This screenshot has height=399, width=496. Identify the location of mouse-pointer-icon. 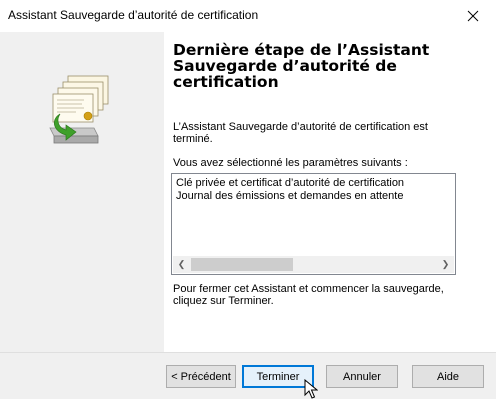
(311, 389).